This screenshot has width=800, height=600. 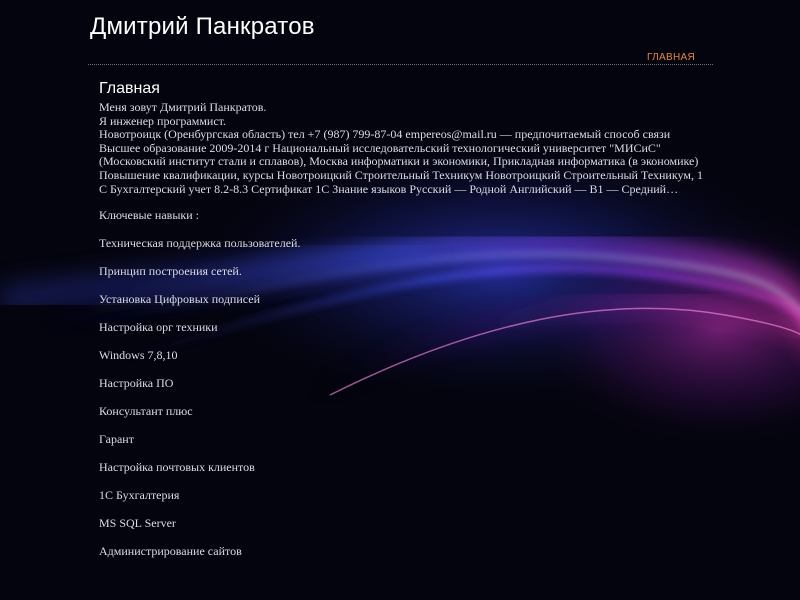 What do you see at coordinates (139, 495) in the screenshot?
I see `skill-item: 1С Бухгалтерия` at bounding box center [139, 495].